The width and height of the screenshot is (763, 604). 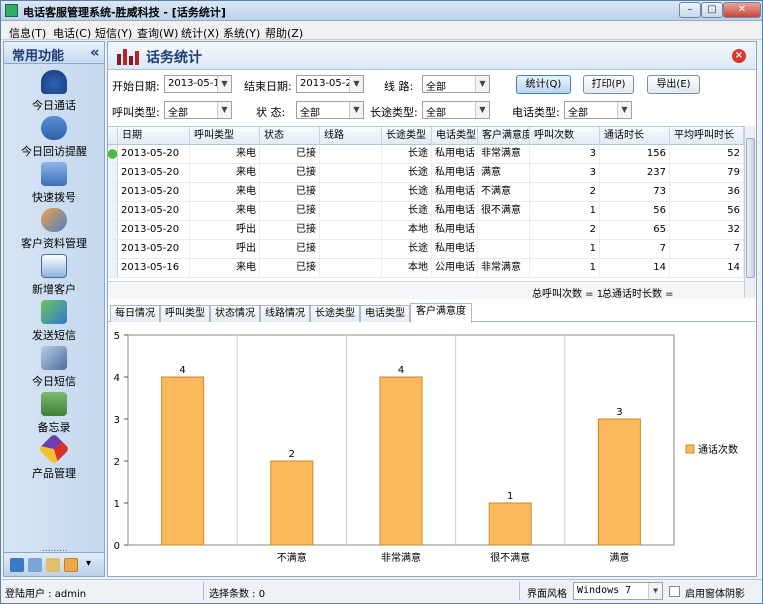 What do you see at coordinates (426, 268) in the screenshot?
I see `table-row: 2013-05-16 来电 已接 本地 公用电话 非常满意 1 14 14` at bounding box center [426, 268].